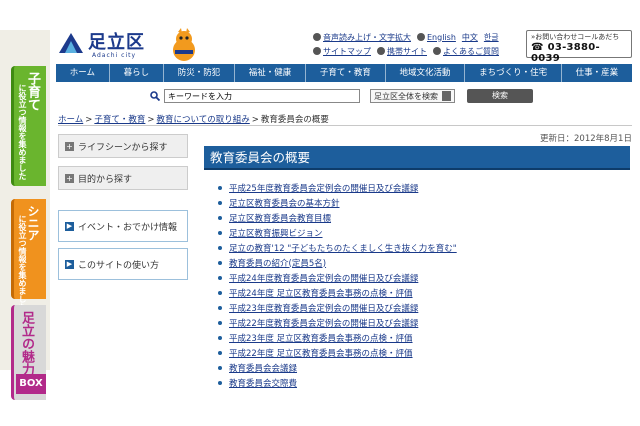  I want to click on menu-life-scene: + ライフシーンから探す, so click(123, 146).